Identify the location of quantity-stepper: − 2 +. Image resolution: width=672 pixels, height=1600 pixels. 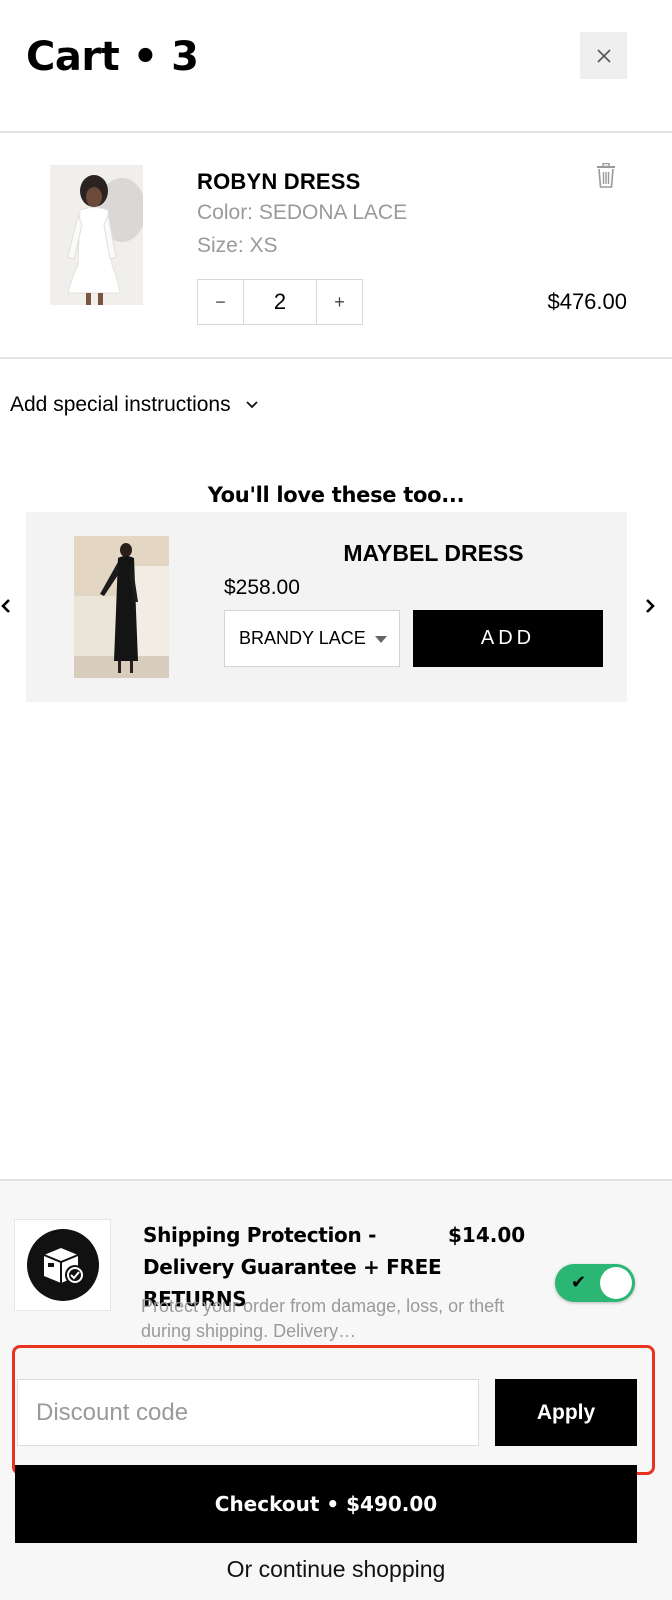
(280, 302).